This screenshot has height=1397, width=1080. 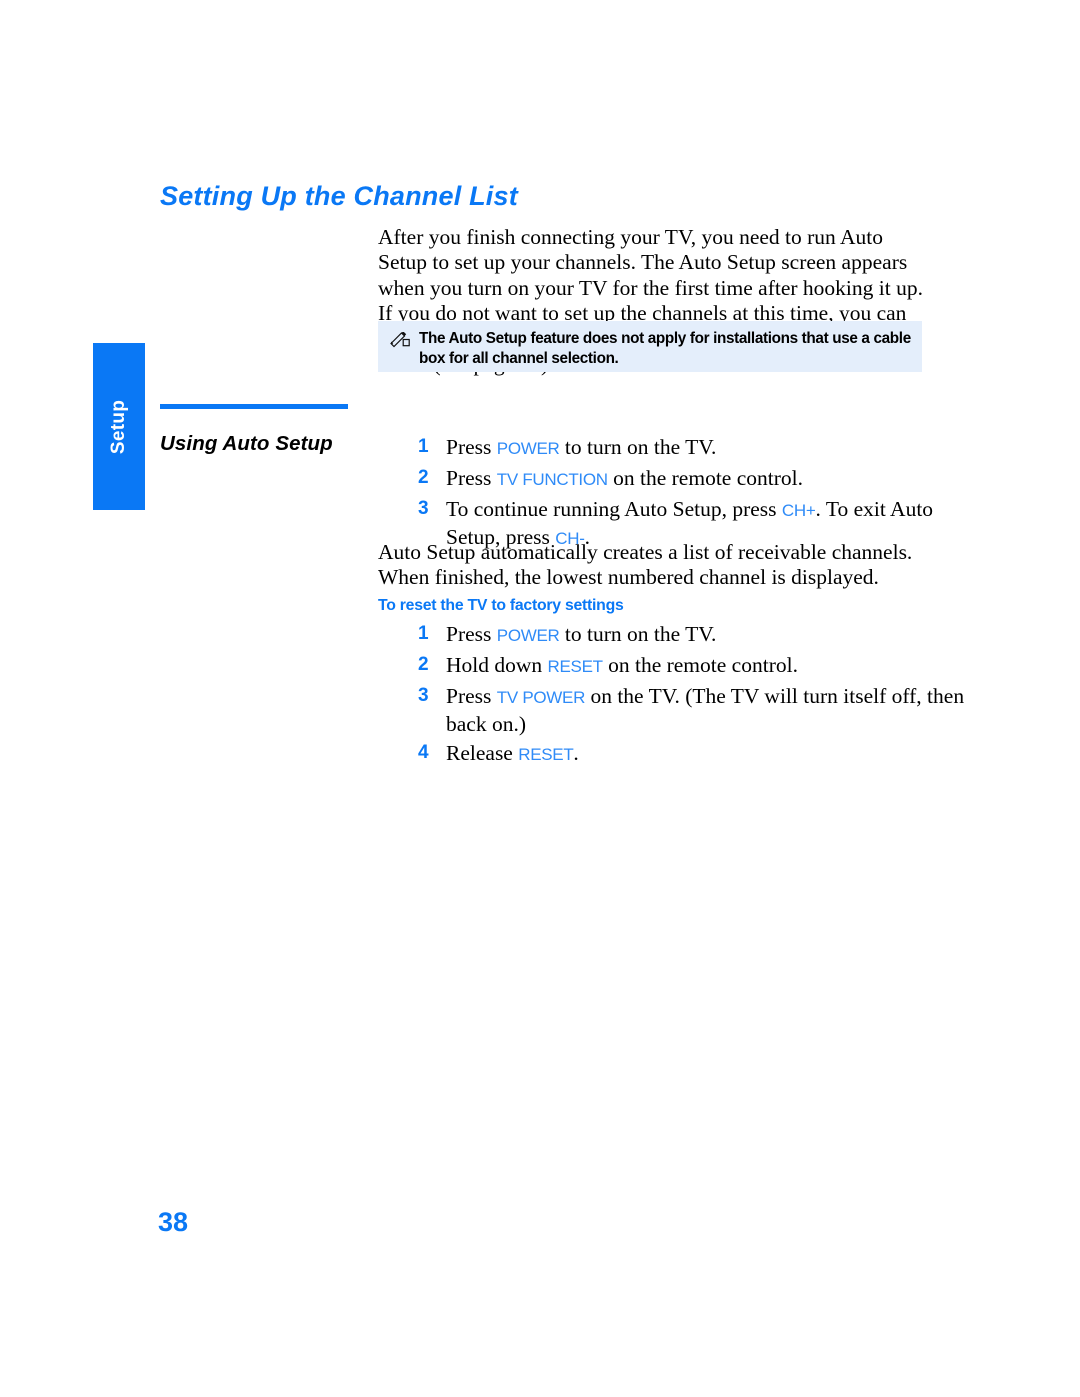 What do you see at coordinates (622, 665) in the screenshot?
I see `step-text: Hold down RESET on the remote control.` at bounding box center [622, 665].